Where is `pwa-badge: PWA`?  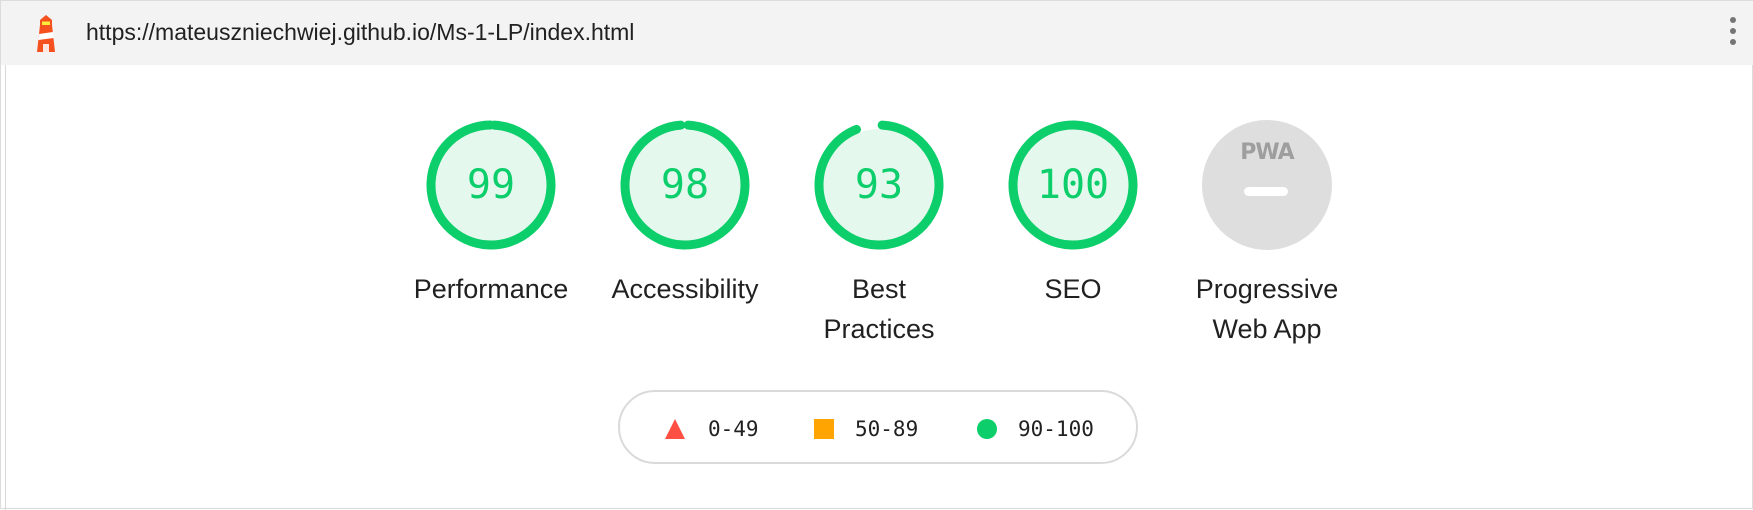
pwa-badge: PWA is located at coordinates (1267, 185).